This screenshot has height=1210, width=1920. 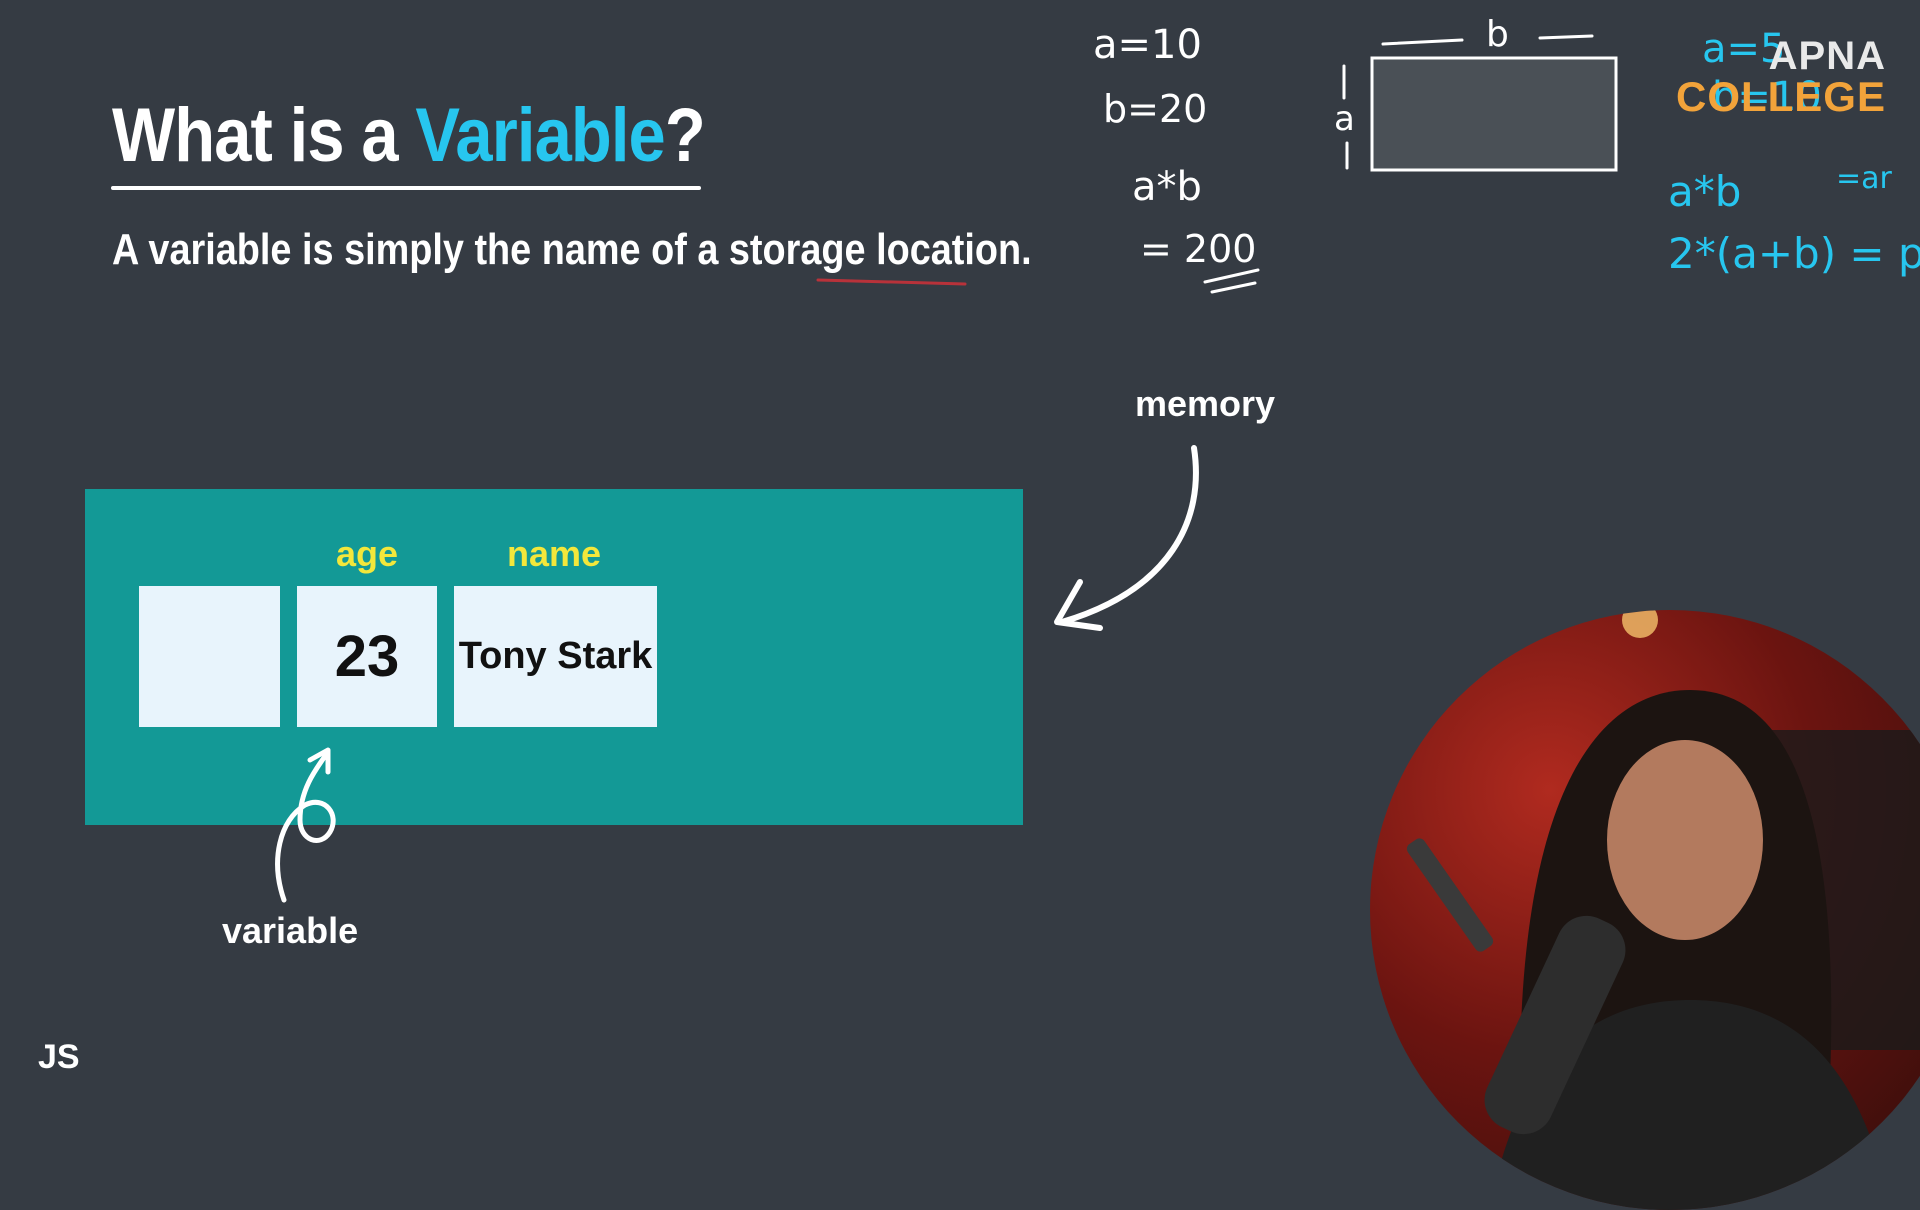 What do you see at coordinates (1344, 119) in the screenshot?
I see `rect-side-label: a` at bounding box center [1344, 119].